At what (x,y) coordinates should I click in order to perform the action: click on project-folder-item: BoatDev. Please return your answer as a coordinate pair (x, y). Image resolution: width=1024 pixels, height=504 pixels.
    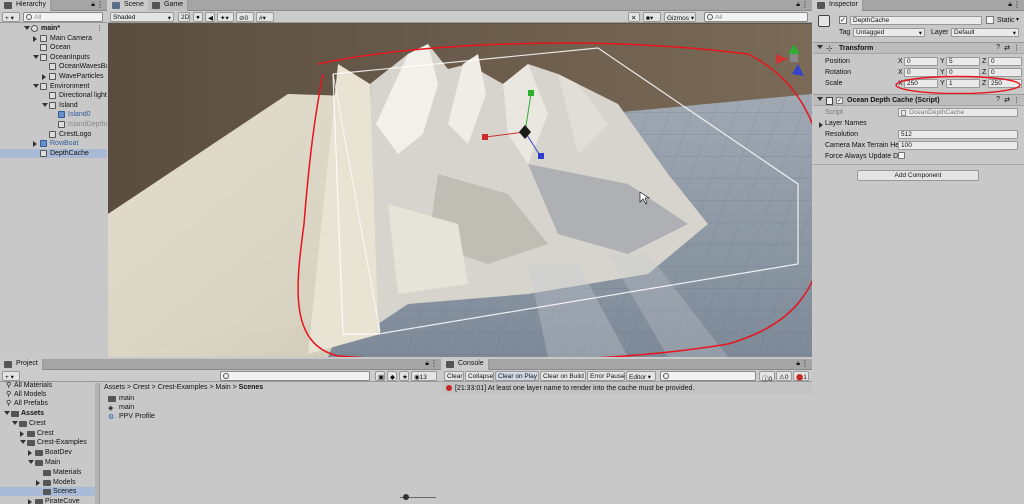
    Looking at the image, I should click on (47, 452).